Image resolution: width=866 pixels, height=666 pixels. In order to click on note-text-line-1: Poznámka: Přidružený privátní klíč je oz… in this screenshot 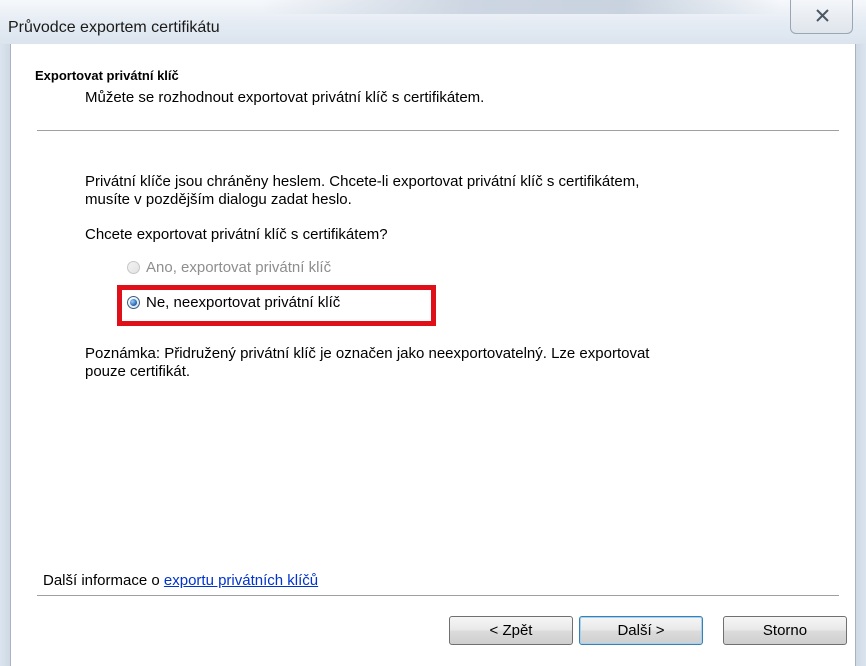, I will do `click(367, 353)`.